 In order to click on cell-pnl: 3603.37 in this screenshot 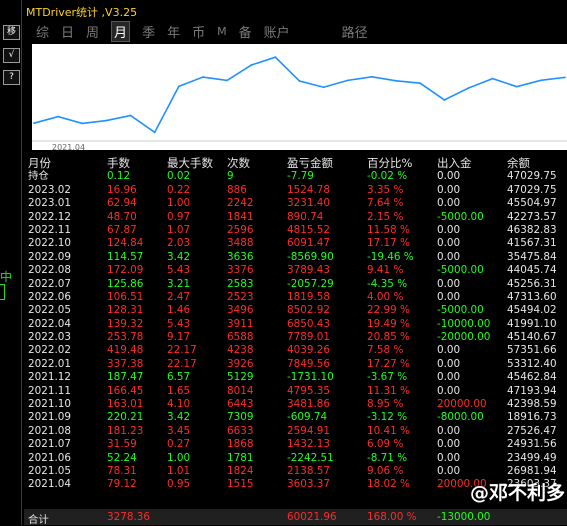, I will do `click(308, 484)`.